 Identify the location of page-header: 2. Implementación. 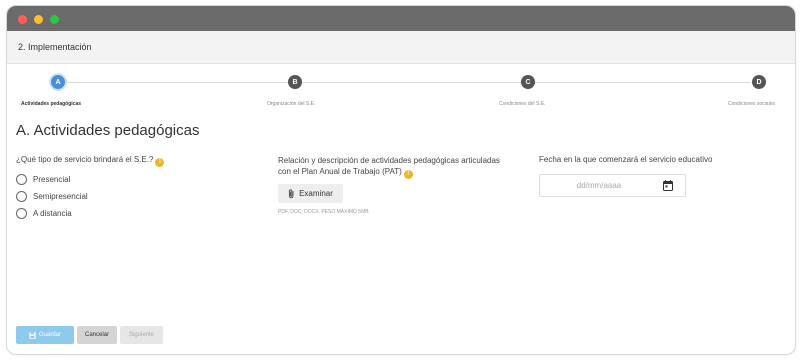
(401, 47).